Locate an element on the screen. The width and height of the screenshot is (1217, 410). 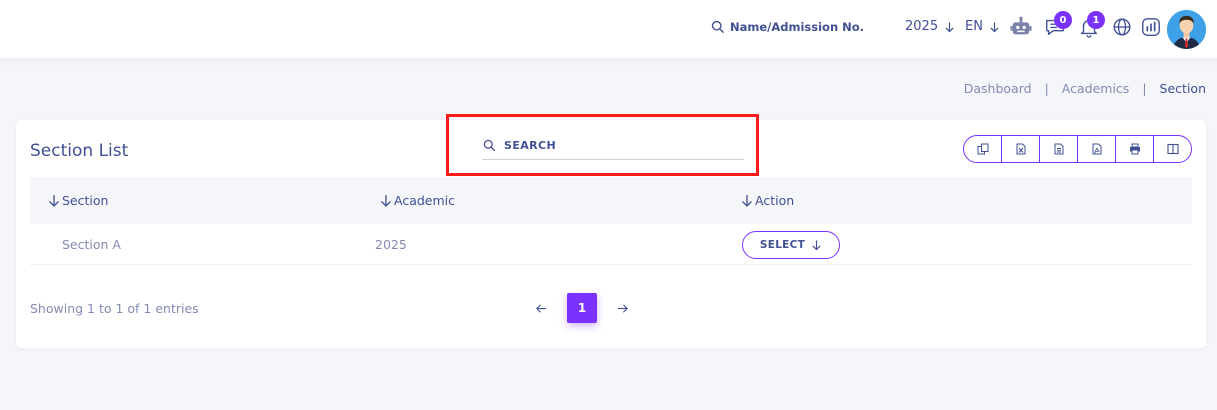
columns-icon is located at coordinates (1172, 149).